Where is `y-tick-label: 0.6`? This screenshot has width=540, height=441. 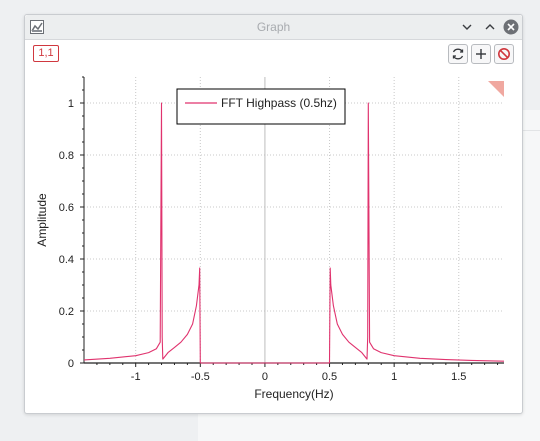 y-tick-label: 0.6 is located at coordinates (66, 208).